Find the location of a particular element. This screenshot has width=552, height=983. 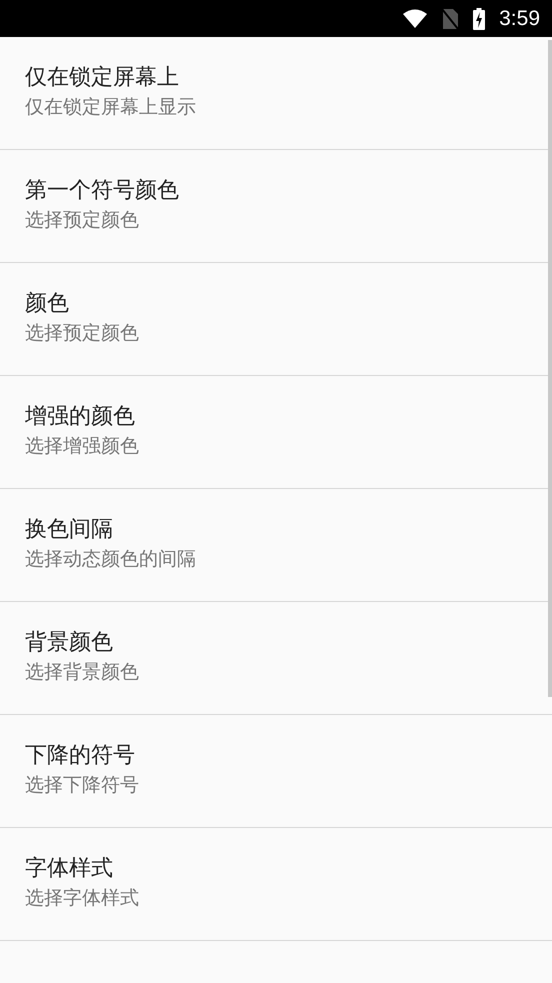

setting-summary: 选择背景颜色 is located at coordinates (82, 672).